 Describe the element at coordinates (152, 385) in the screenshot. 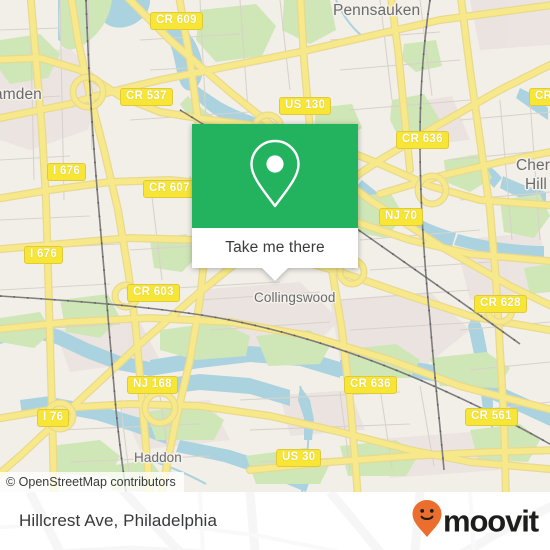

I see `highway-shield-nj168: NJ 168` at that location.